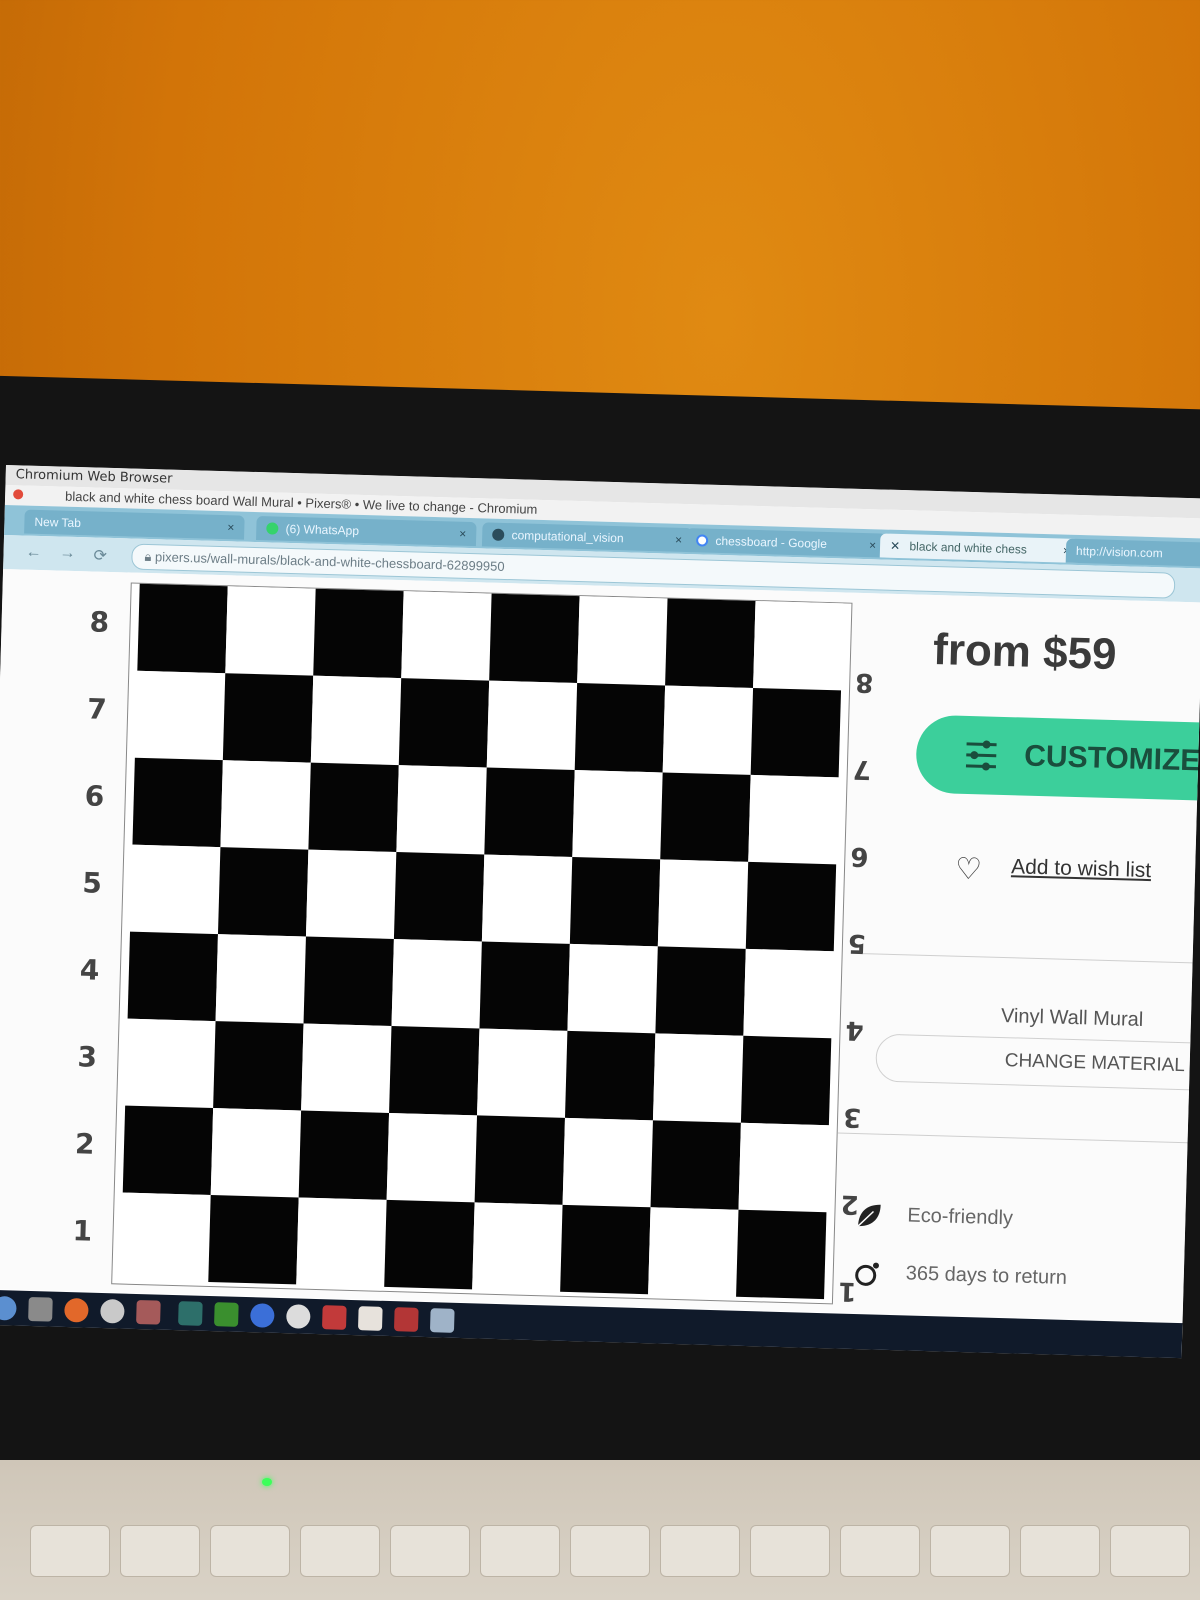 Image resolution: width=1200 pixels, height=1600 pixels. I want to click on start-menu-icon, so click(8, 1308).